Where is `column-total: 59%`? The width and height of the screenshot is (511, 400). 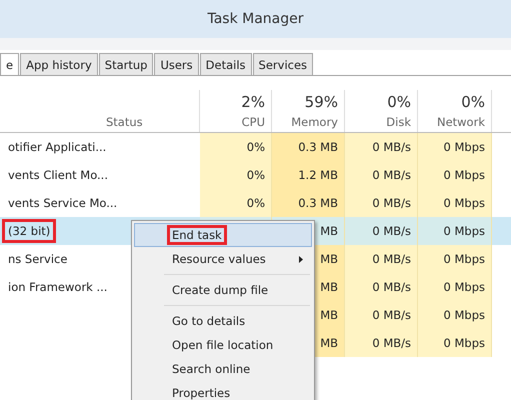
column-total: 59% is located at coordinates (321, 102).